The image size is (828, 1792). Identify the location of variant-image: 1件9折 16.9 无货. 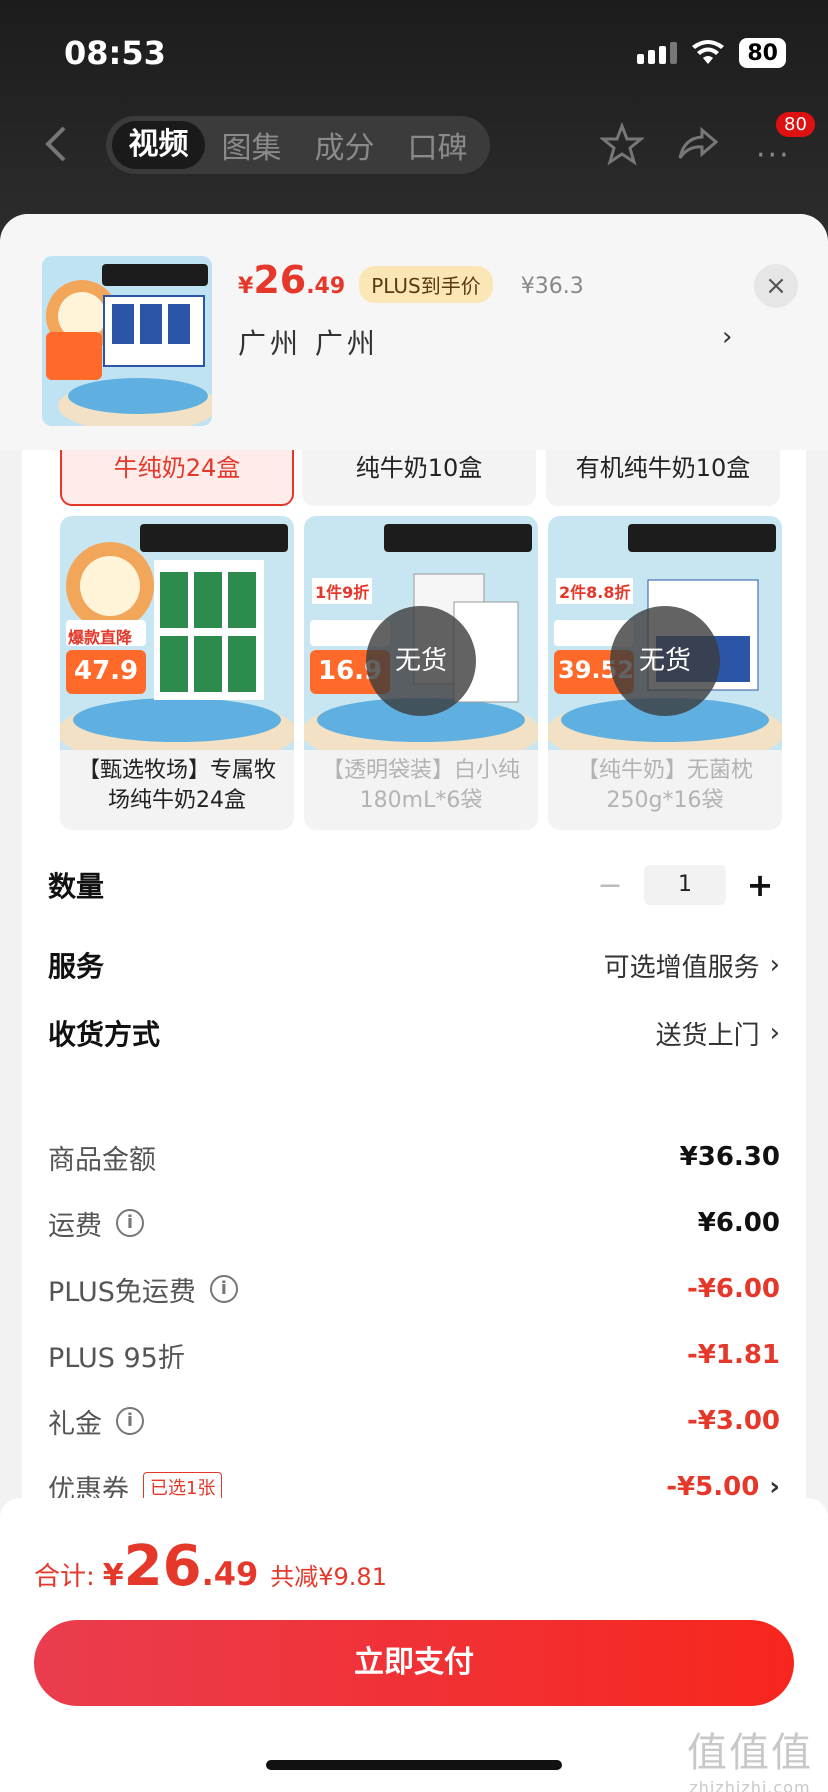
(421, 641).